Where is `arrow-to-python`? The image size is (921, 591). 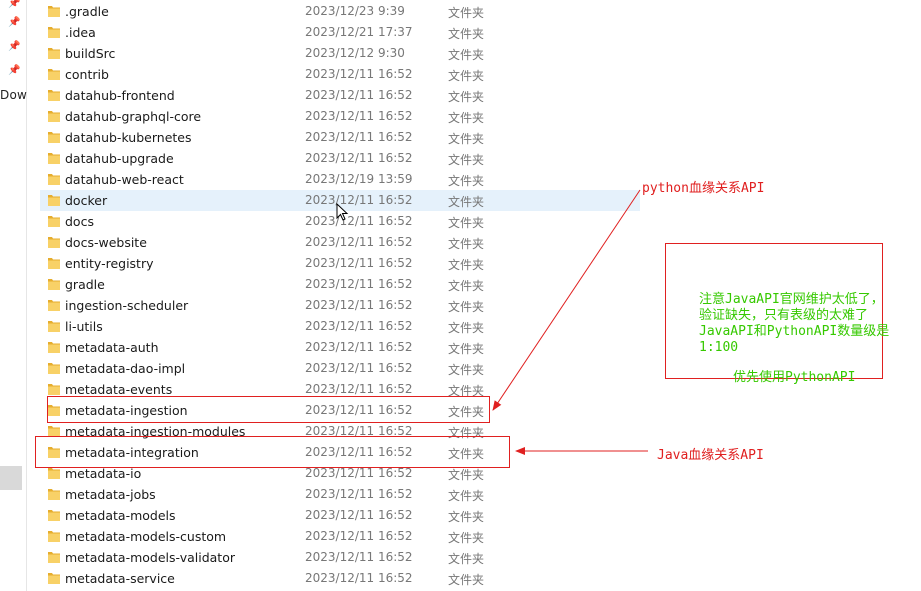
arrow-to-python is located at coordinates (566, 300).